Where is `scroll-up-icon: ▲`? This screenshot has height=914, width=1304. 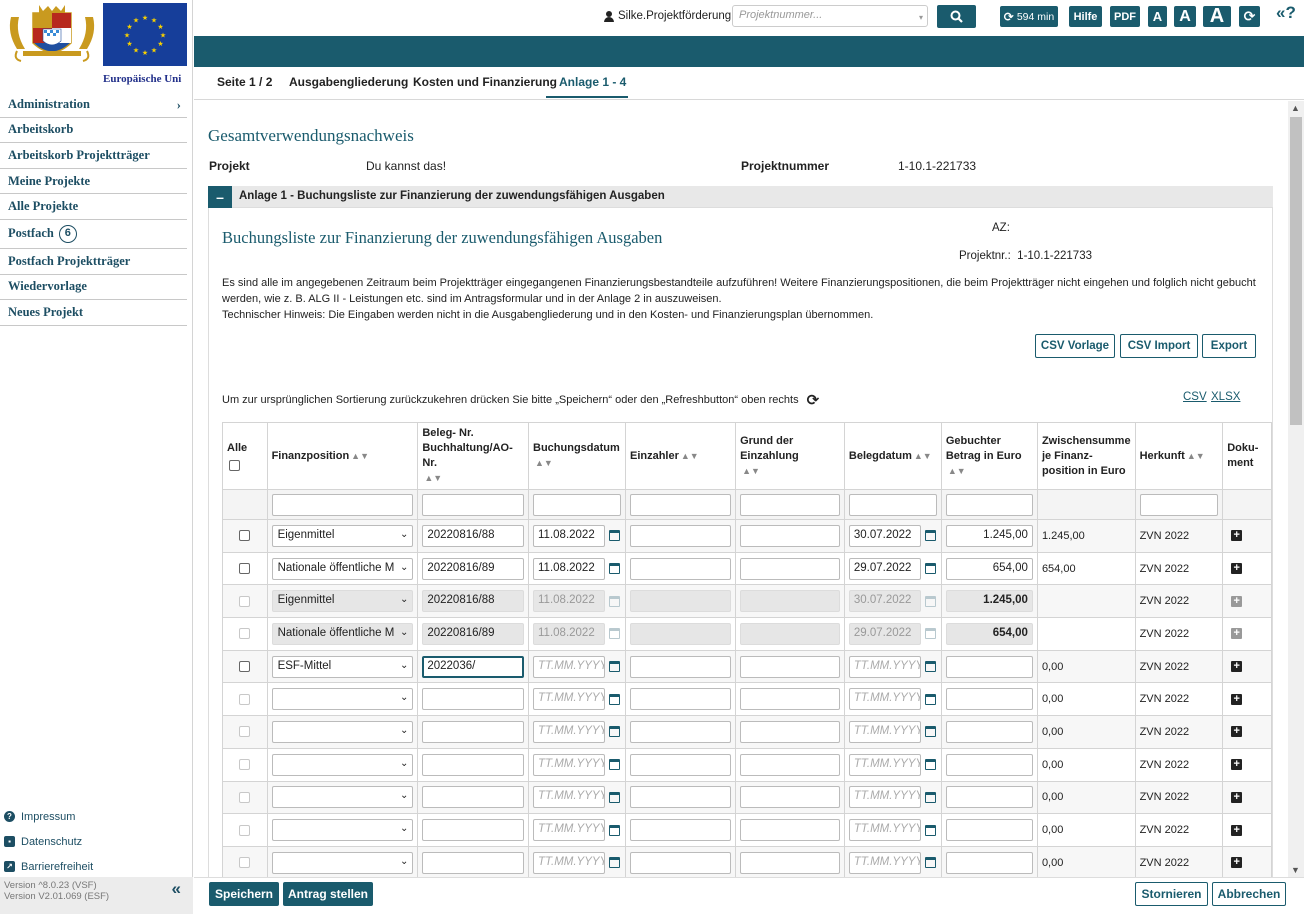
scroll-up-icon: ▲ is located at coordinates (1295, 108).